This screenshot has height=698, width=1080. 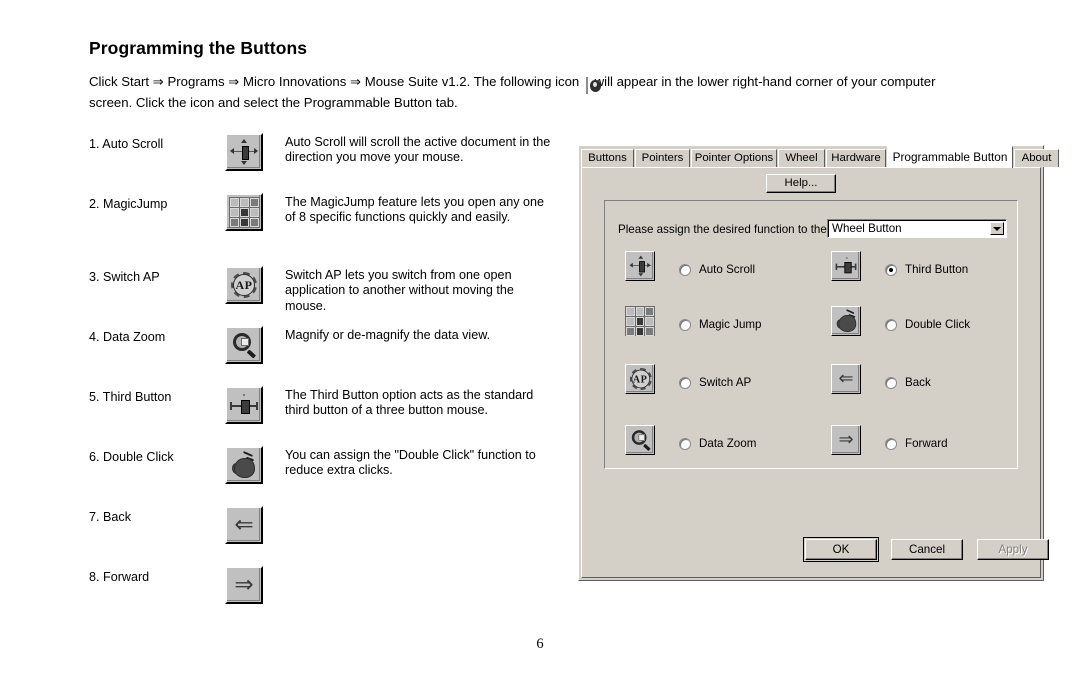 What do you see at coordinates (685, 383) in the screenshot?
I see `radio-switch-ap` at bounding box center [685, 383].